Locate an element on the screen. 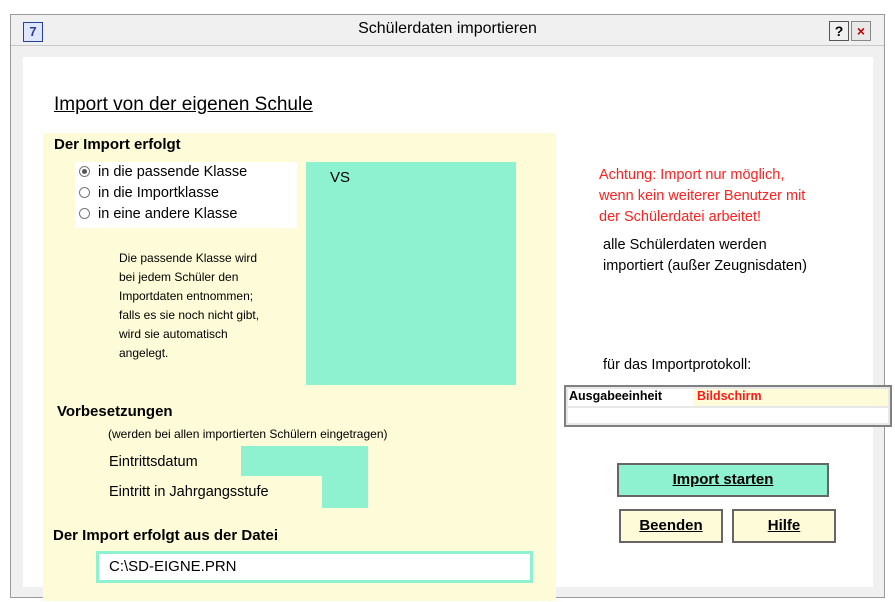 This screenshot has width=895, height=602. info-line: Die passende Klasse wird is located at coordinates (188, 258).